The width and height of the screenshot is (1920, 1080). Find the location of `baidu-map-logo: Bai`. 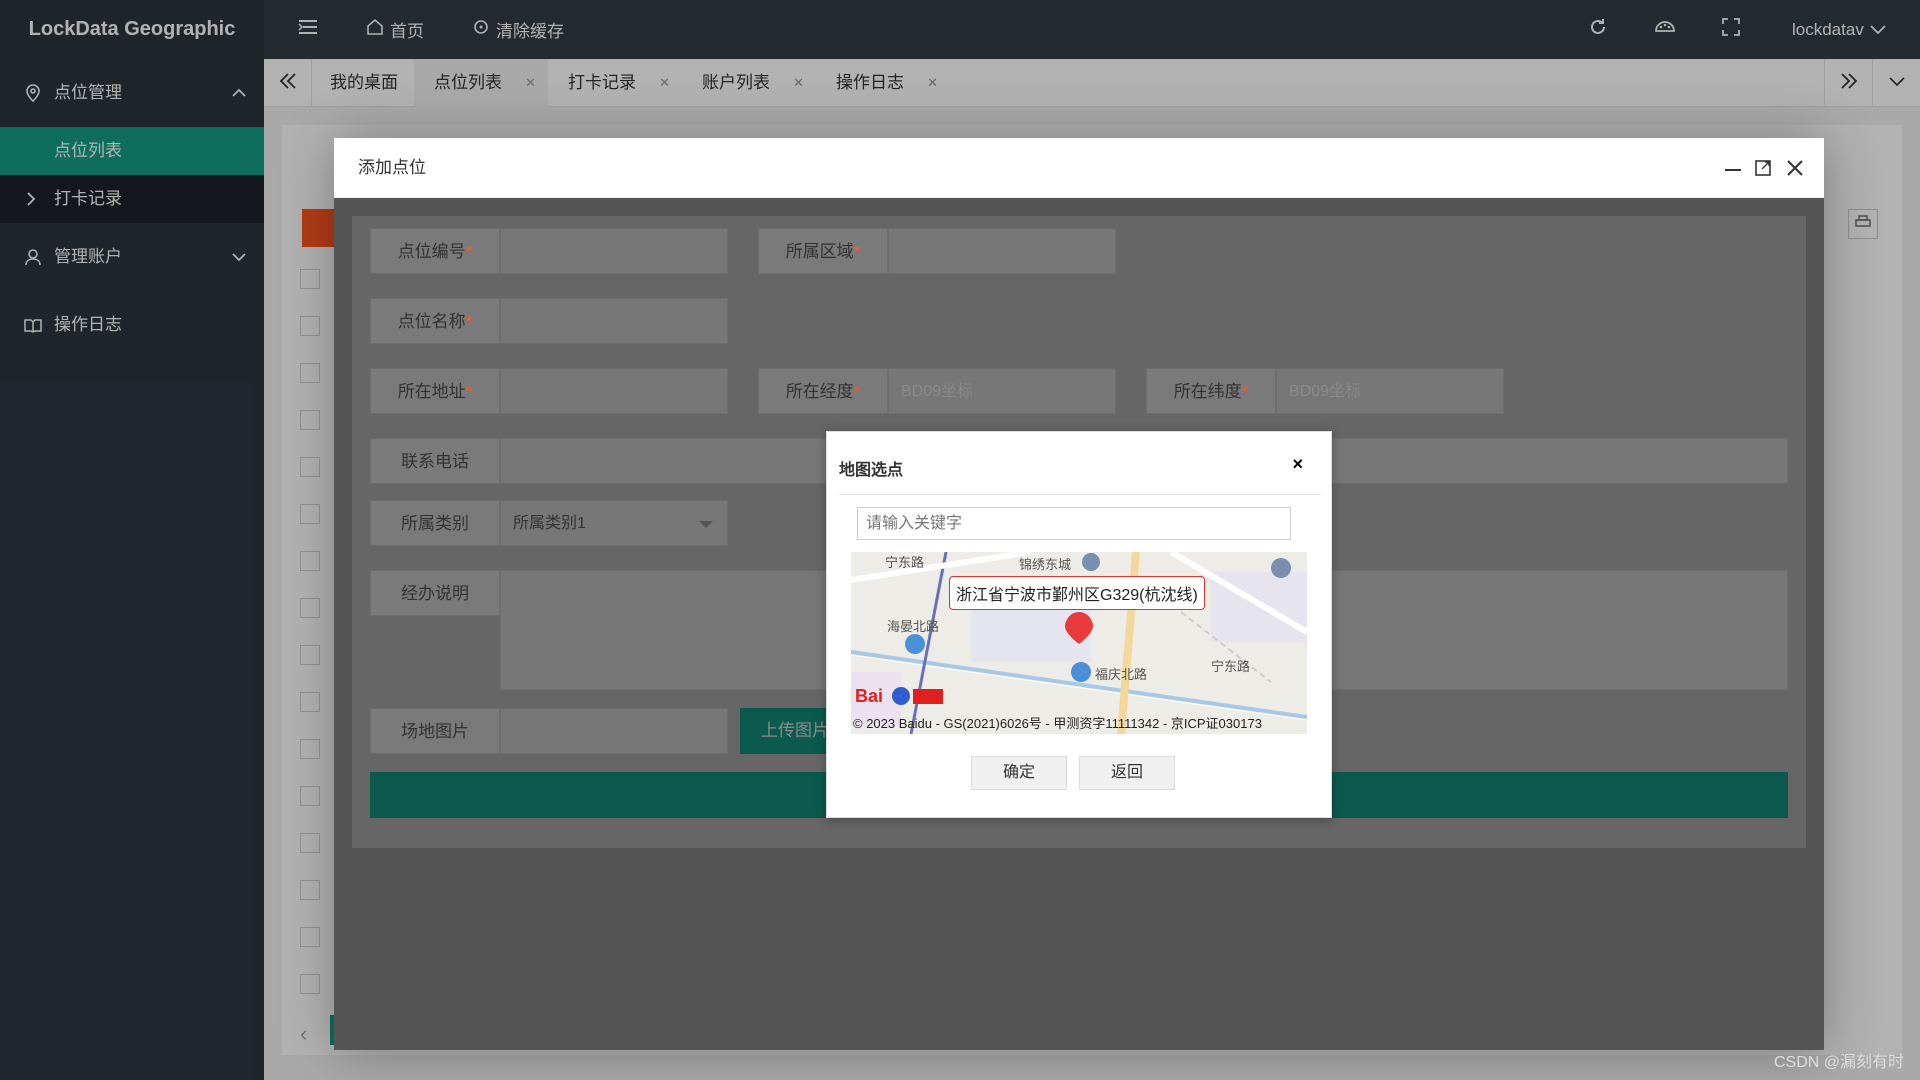

baidu-map-logo: Bai is located at coordinates (900, 696).